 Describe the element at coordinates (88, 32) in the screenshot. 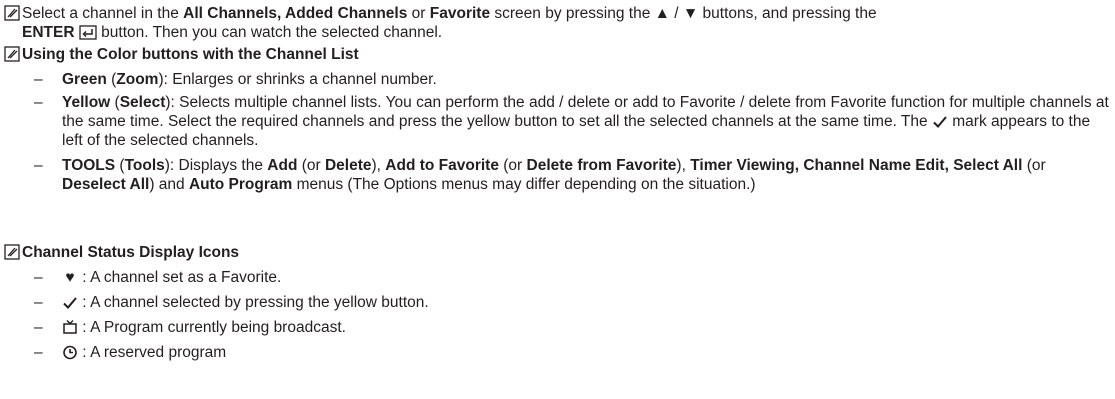

I see `enter-icon` at that location.